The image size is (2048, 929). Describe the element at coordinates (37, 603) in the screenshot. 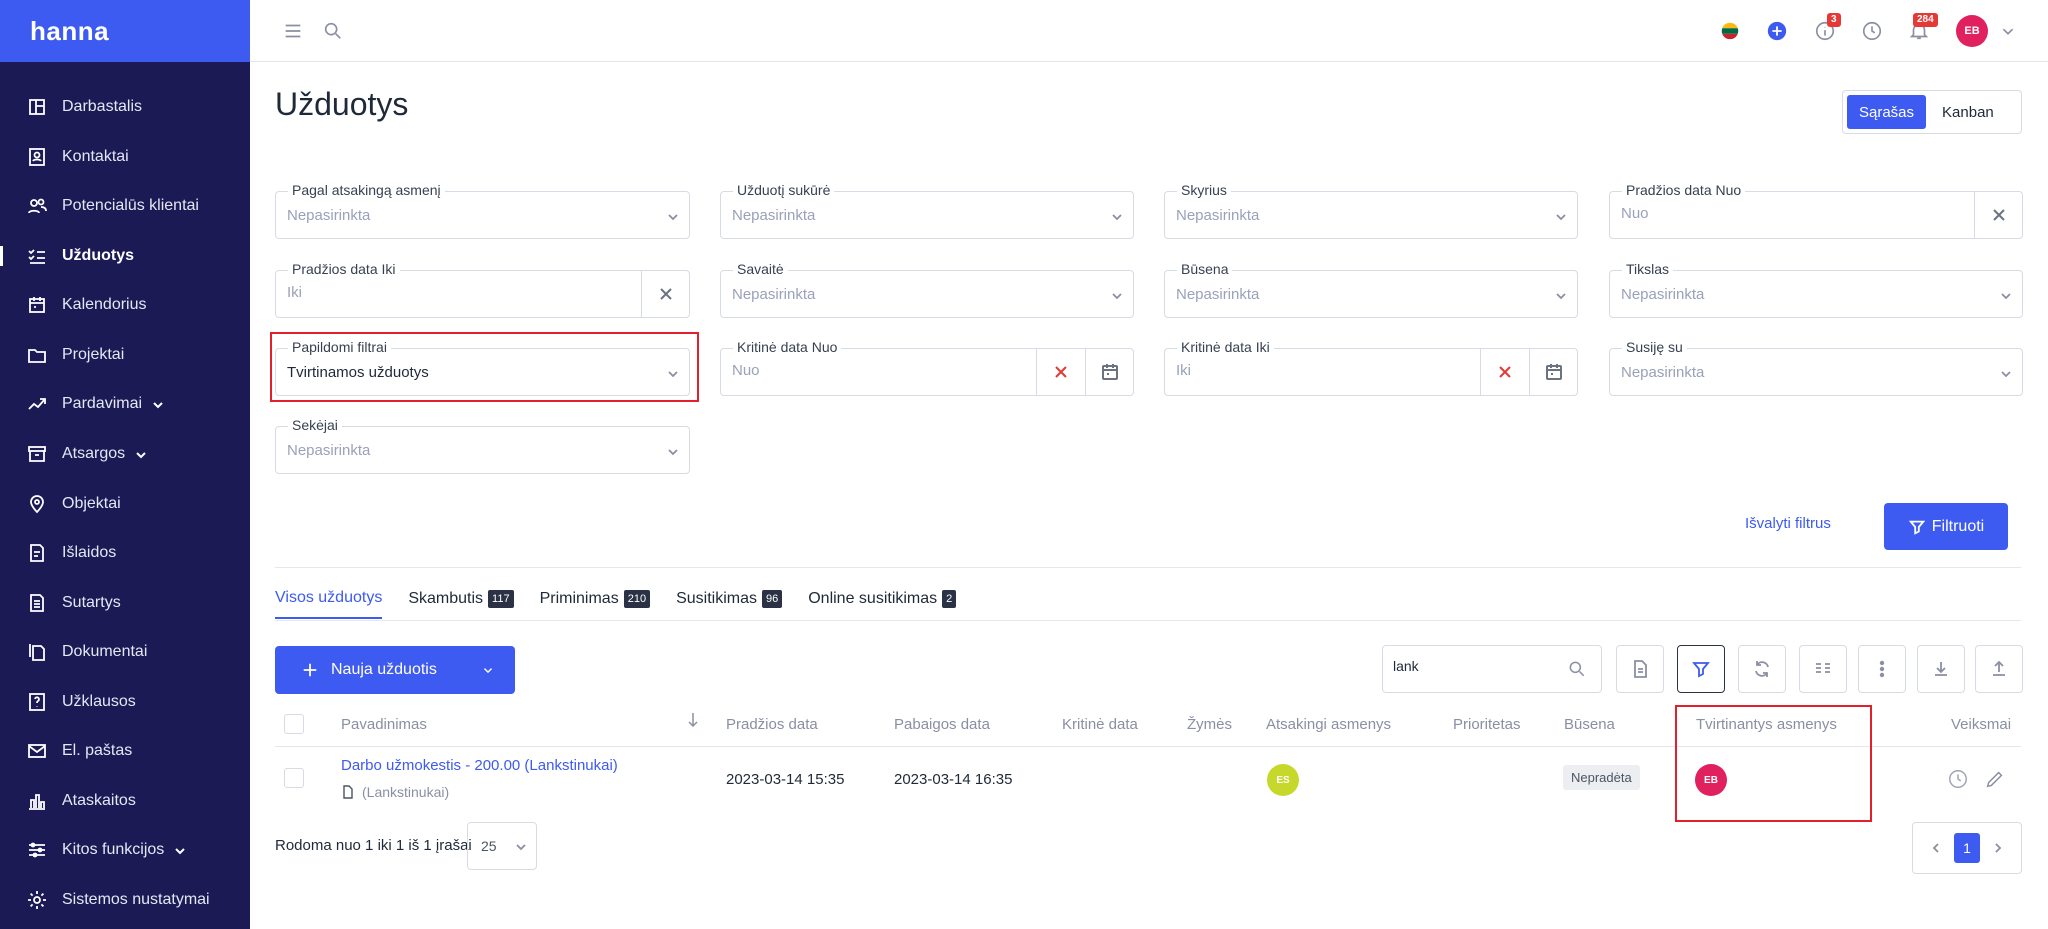

I see `contract-icon` at that location.